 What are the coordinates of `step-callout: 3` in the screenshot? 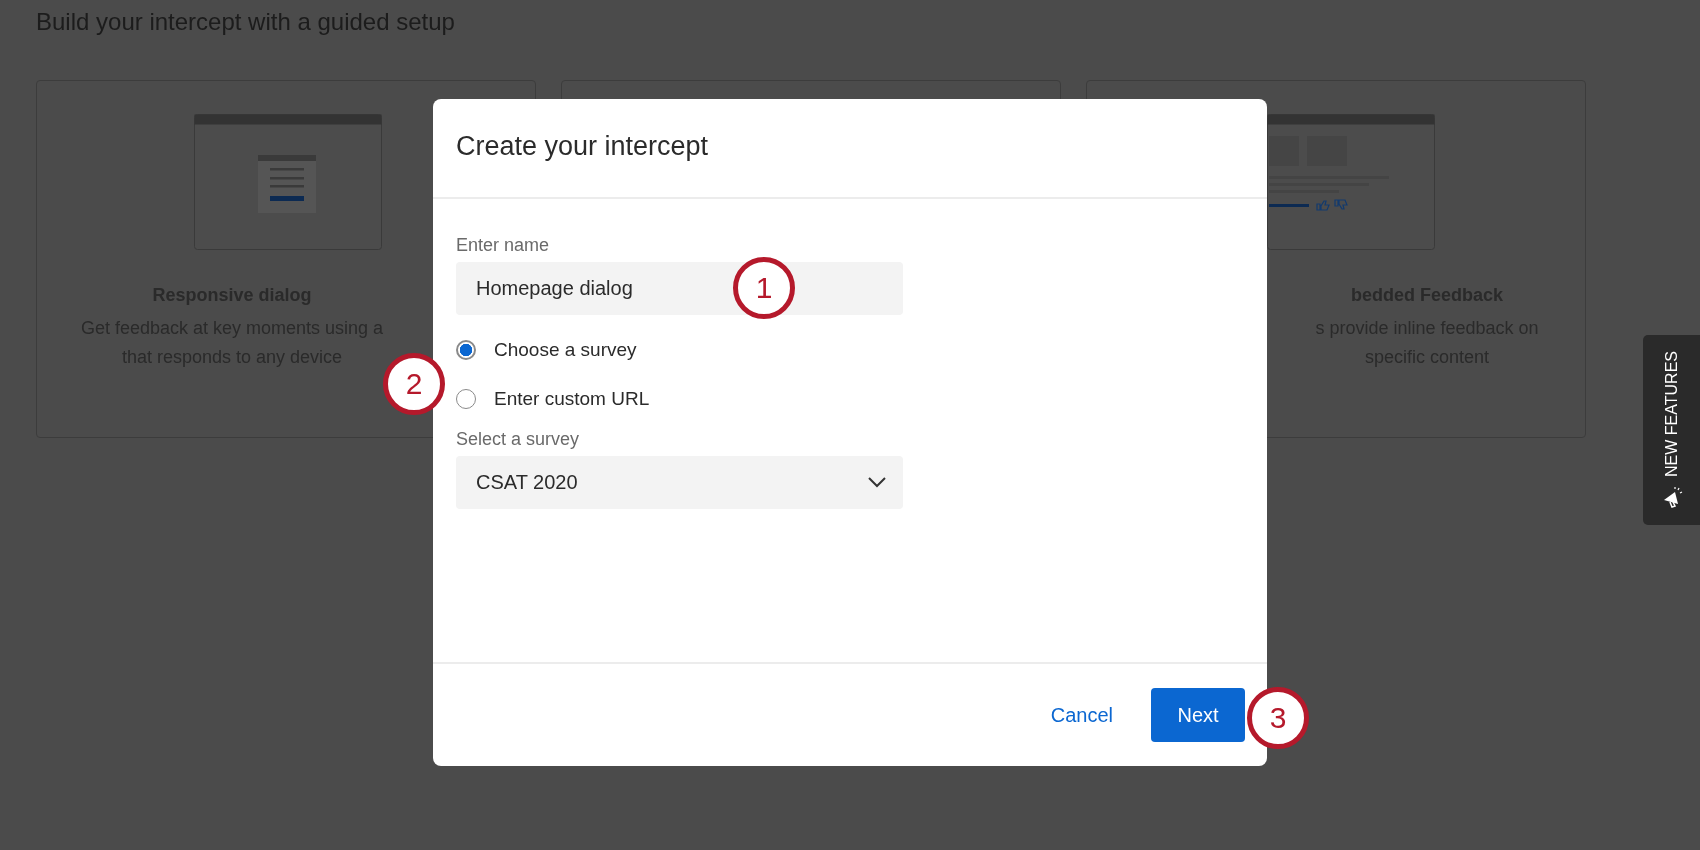 It's located at (1278, 718).